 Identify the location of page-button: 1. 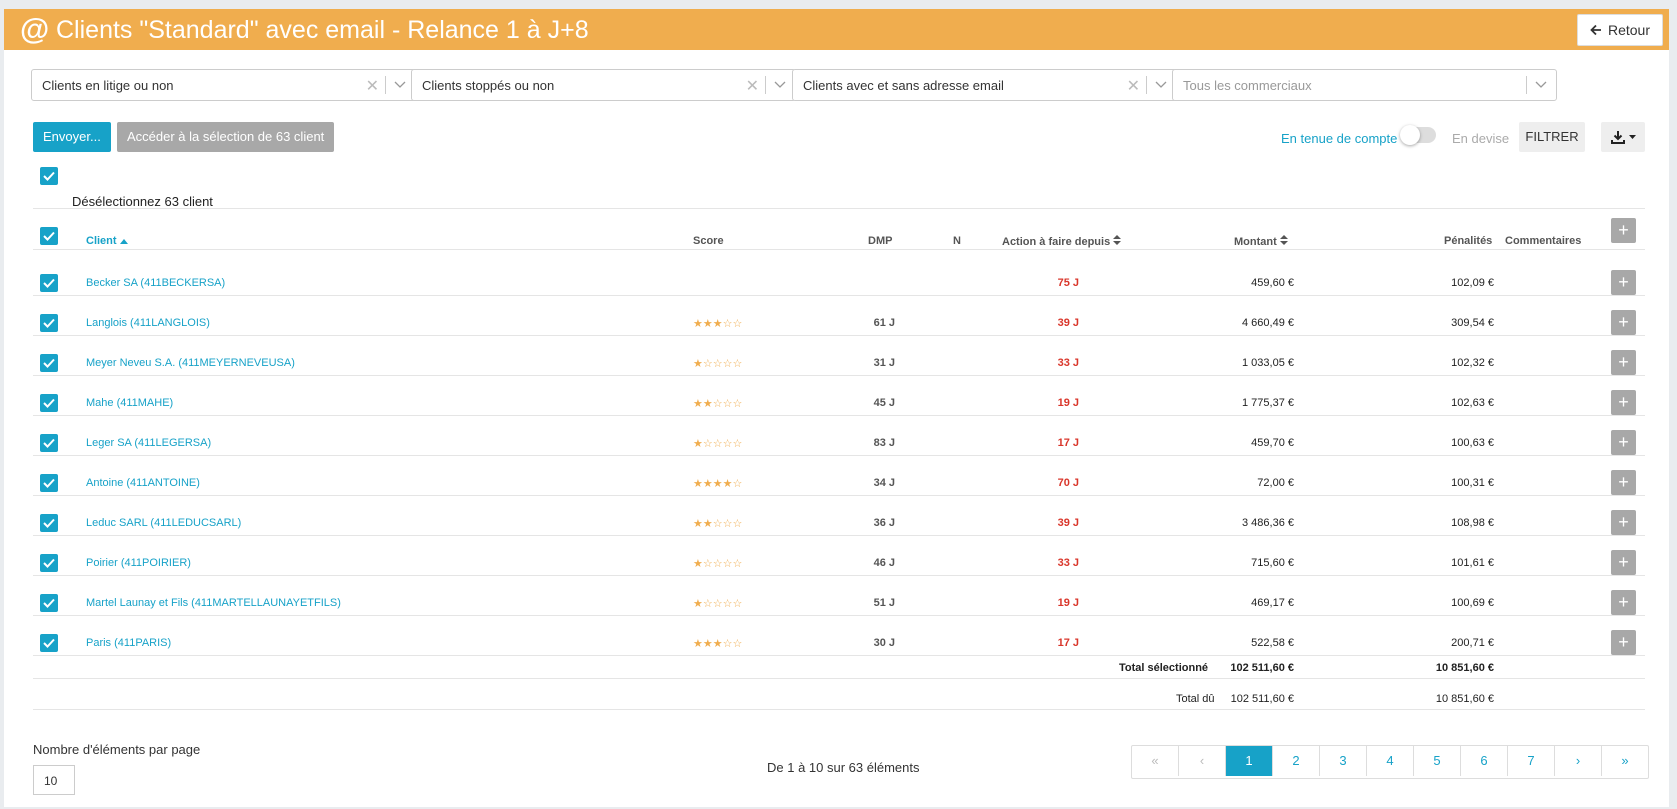
(1249, 761).